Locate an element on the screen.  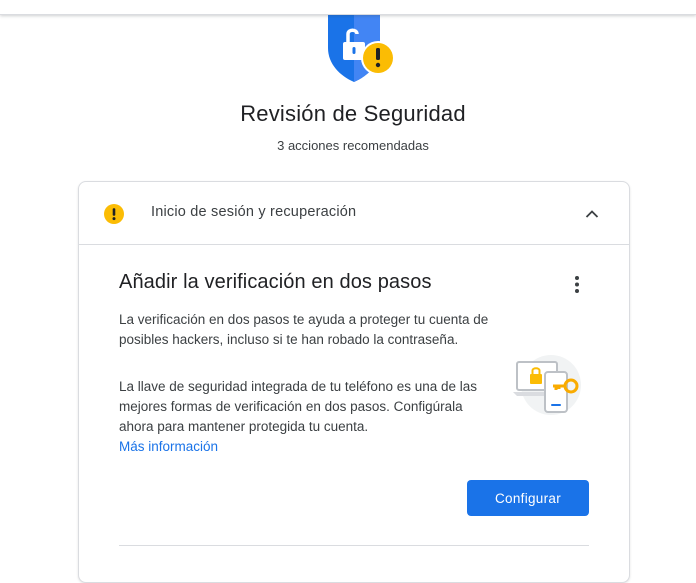
page-title: Revisión de Seguridad is located at coordinates (353, 113).